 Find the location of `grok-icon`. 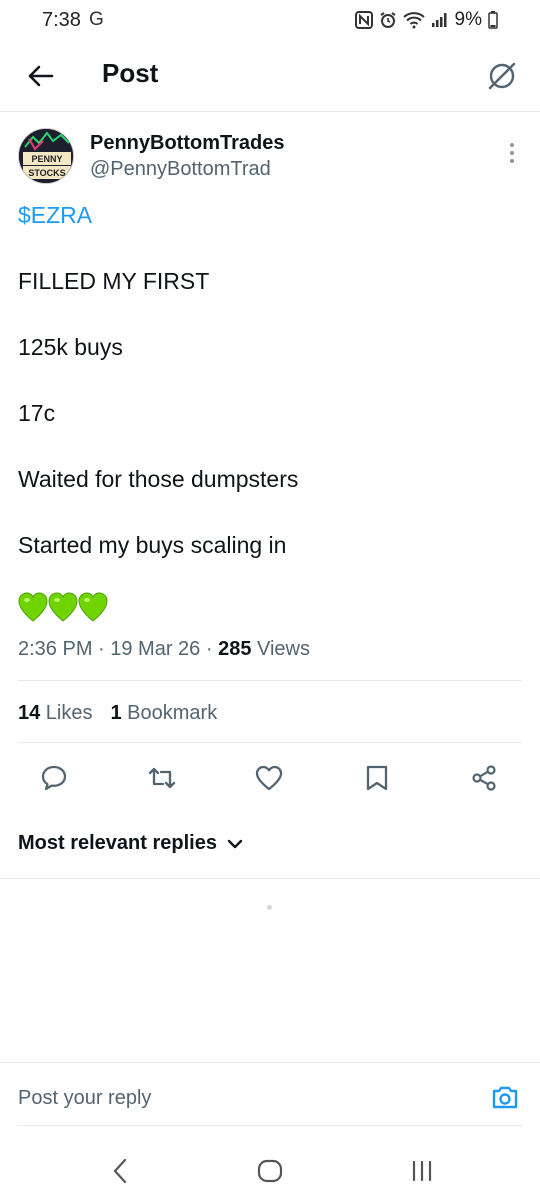

grok-icon is located at coordinates (502, 76).